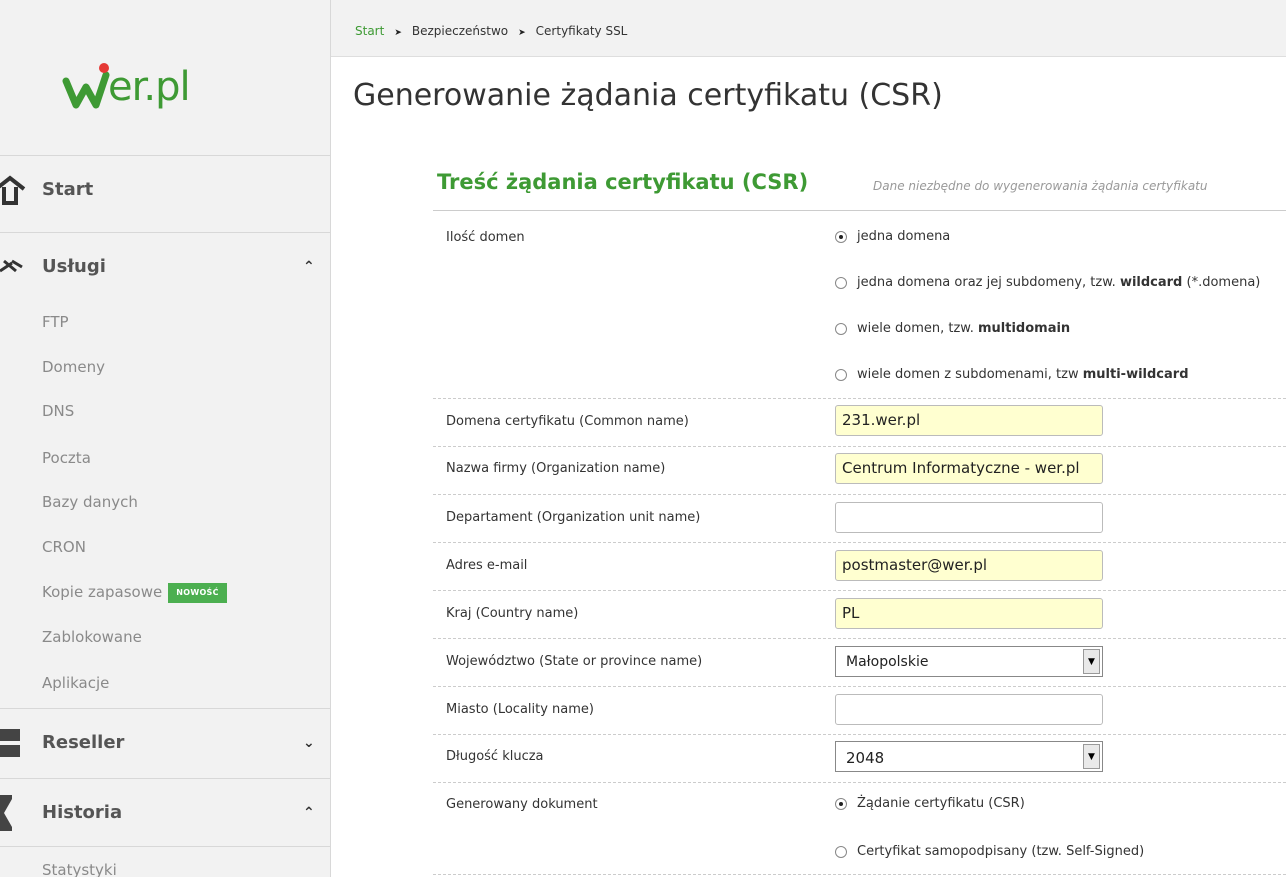  What do you see at coordinates (808, 28) in the screenshot?
I see `breadcrumb-bar: Start ➤ Bezpieczeństwo ➤ Certyfikaty SSL` at bounding box center [808, 28].